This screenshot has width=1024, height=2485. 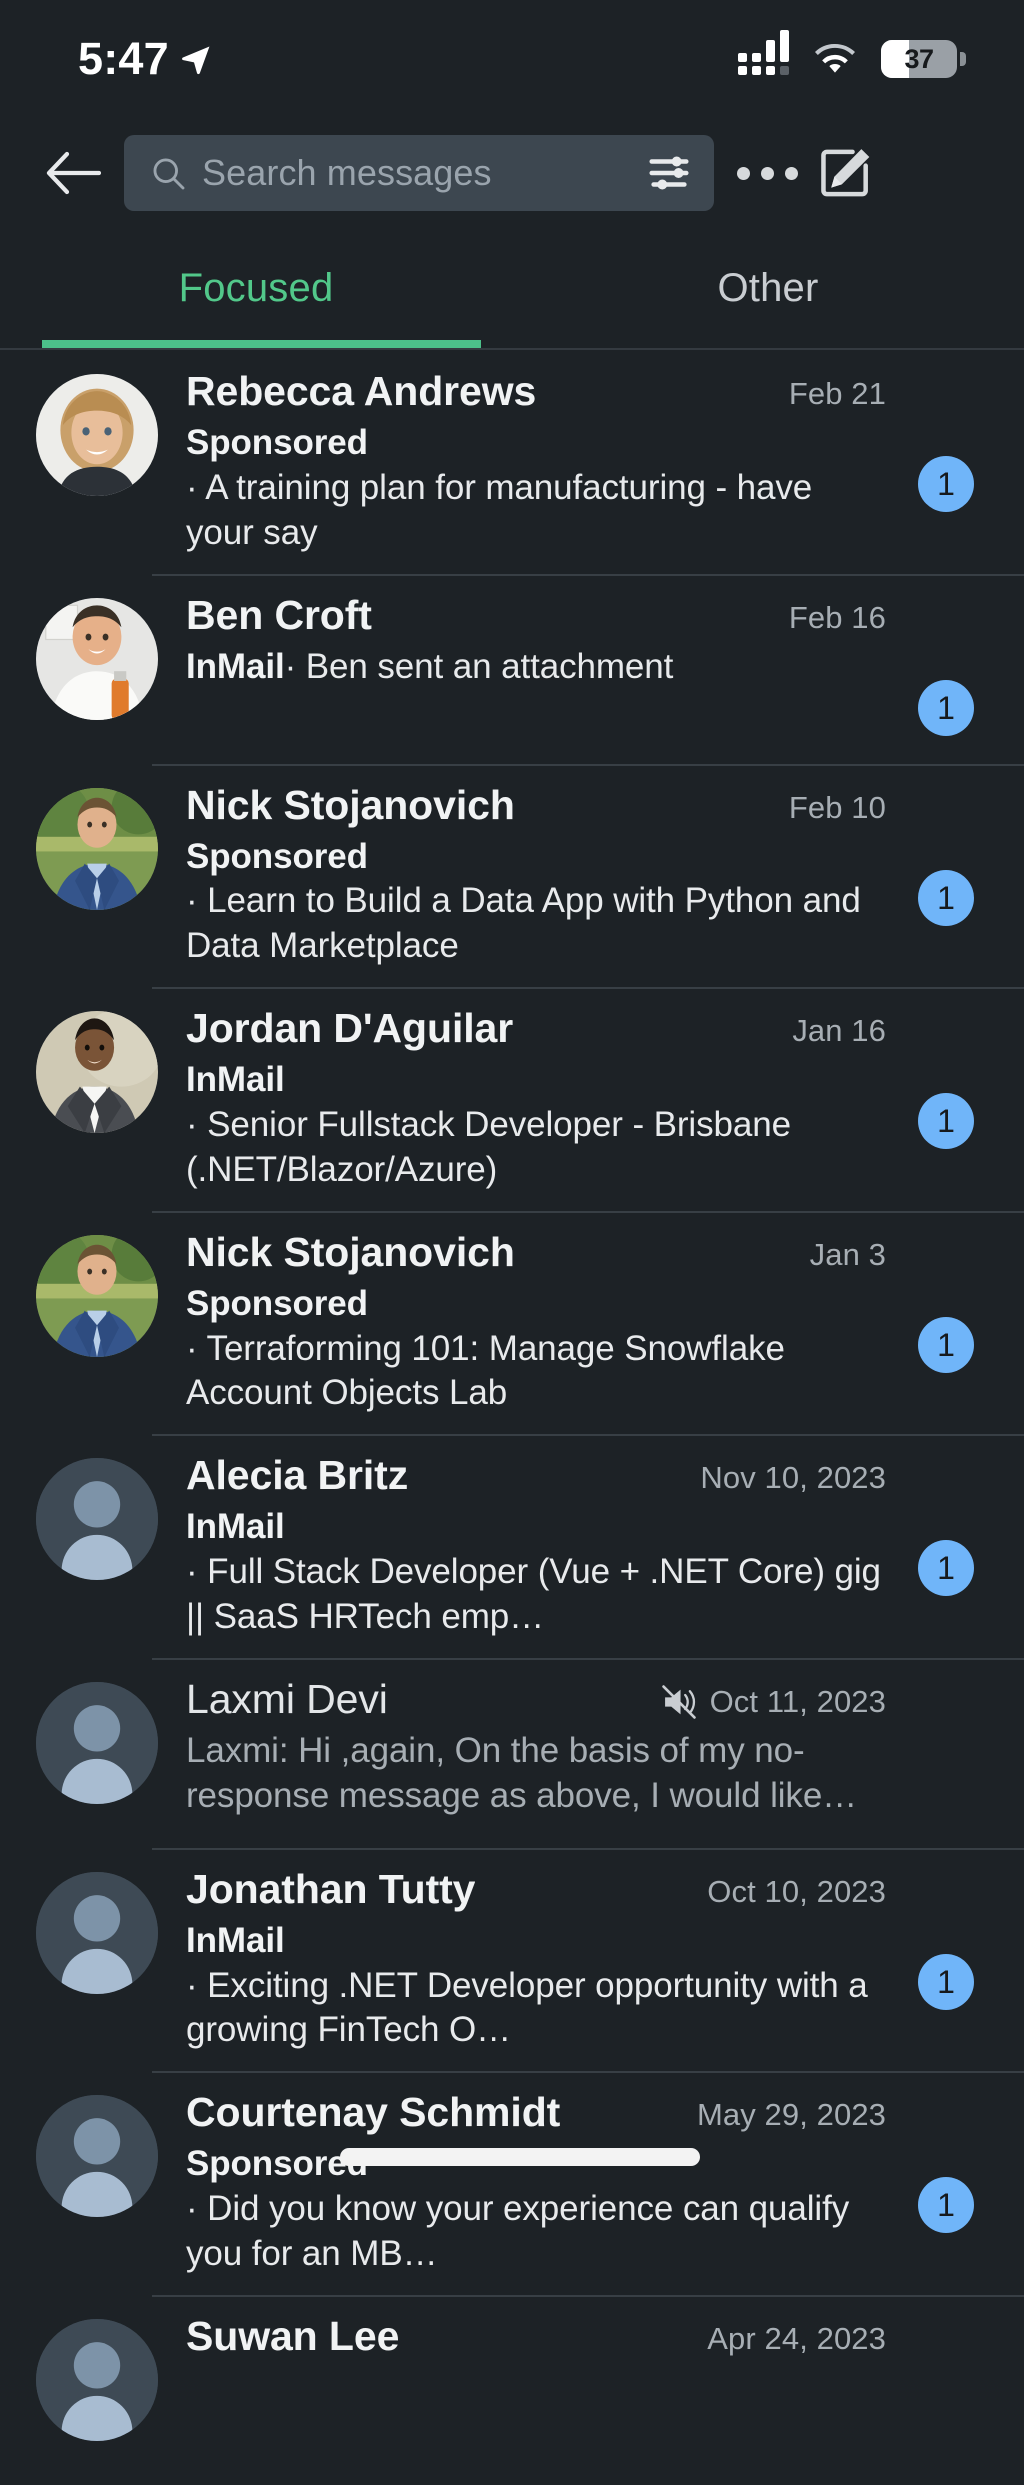 I want to click on filter-sliders-icon, so click(x=669, y=173).